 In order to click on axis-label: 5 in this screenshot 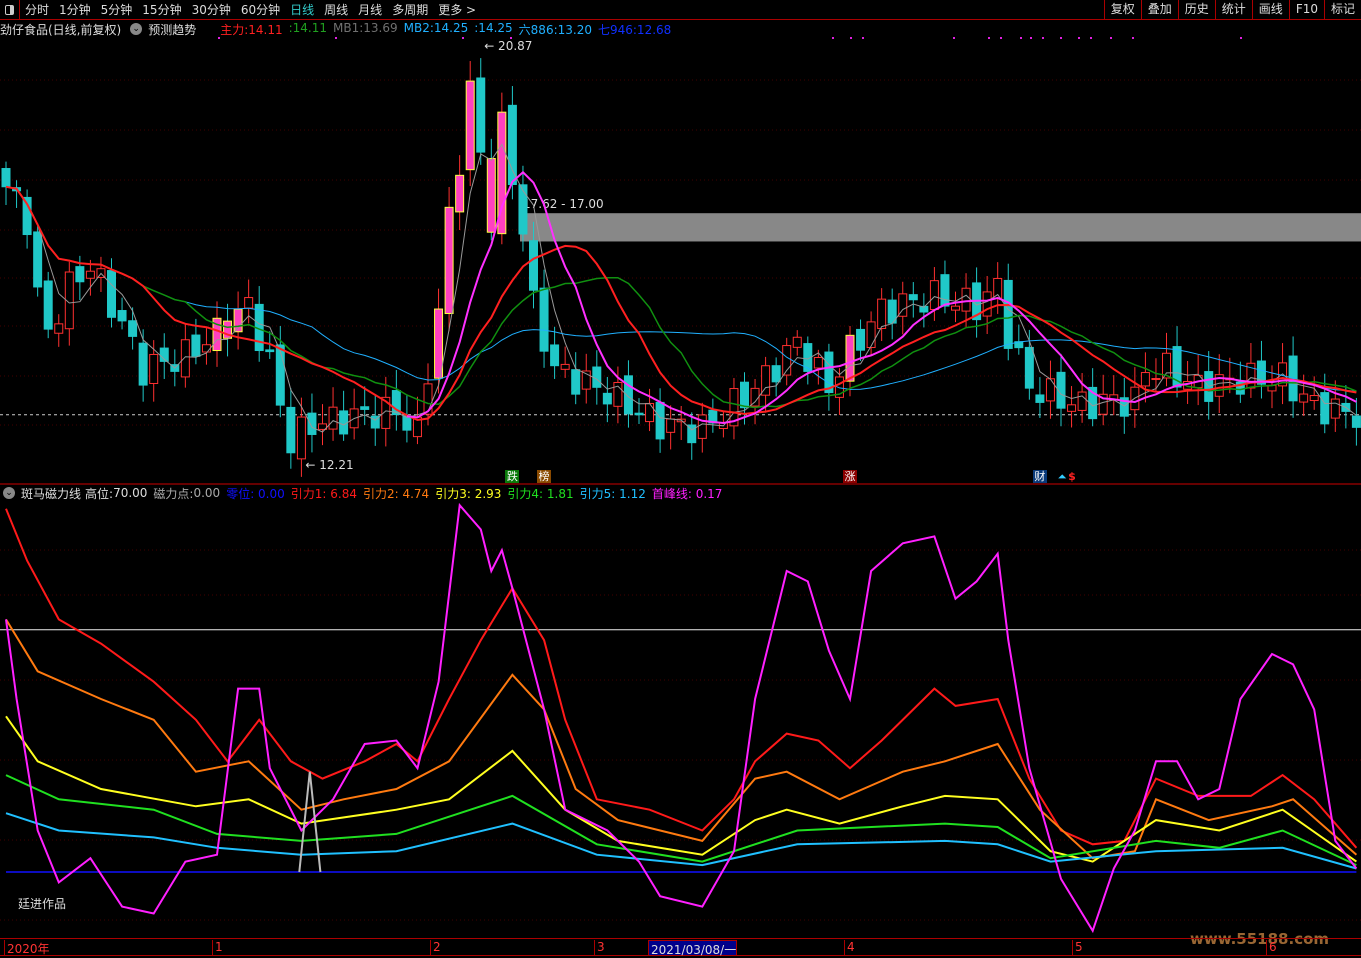, I will do `click(1077, 948)`.